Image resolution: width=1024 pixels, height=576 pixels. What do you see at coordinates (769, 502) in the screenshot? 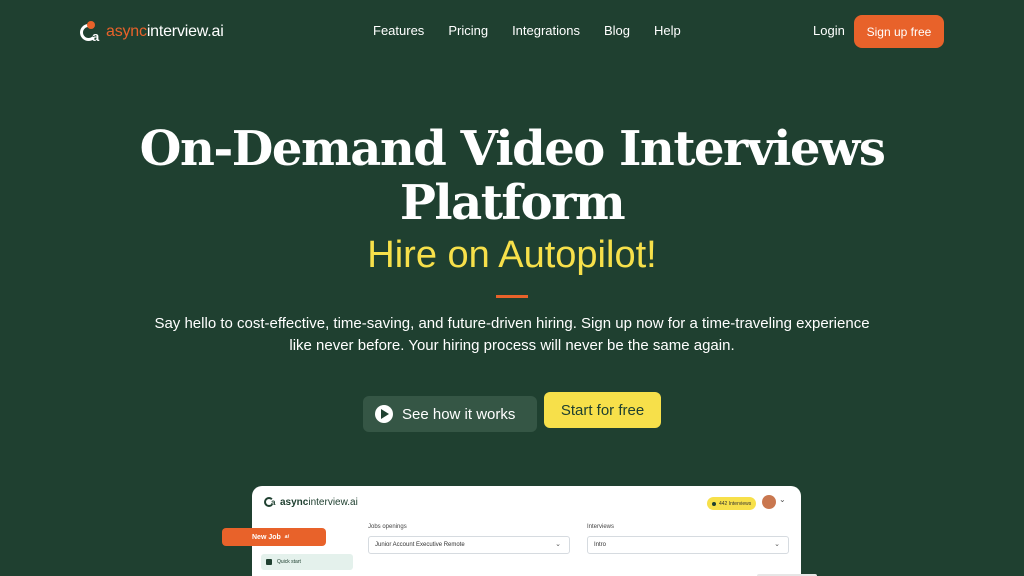
I see `avatar` at bounding box center [769, 502].